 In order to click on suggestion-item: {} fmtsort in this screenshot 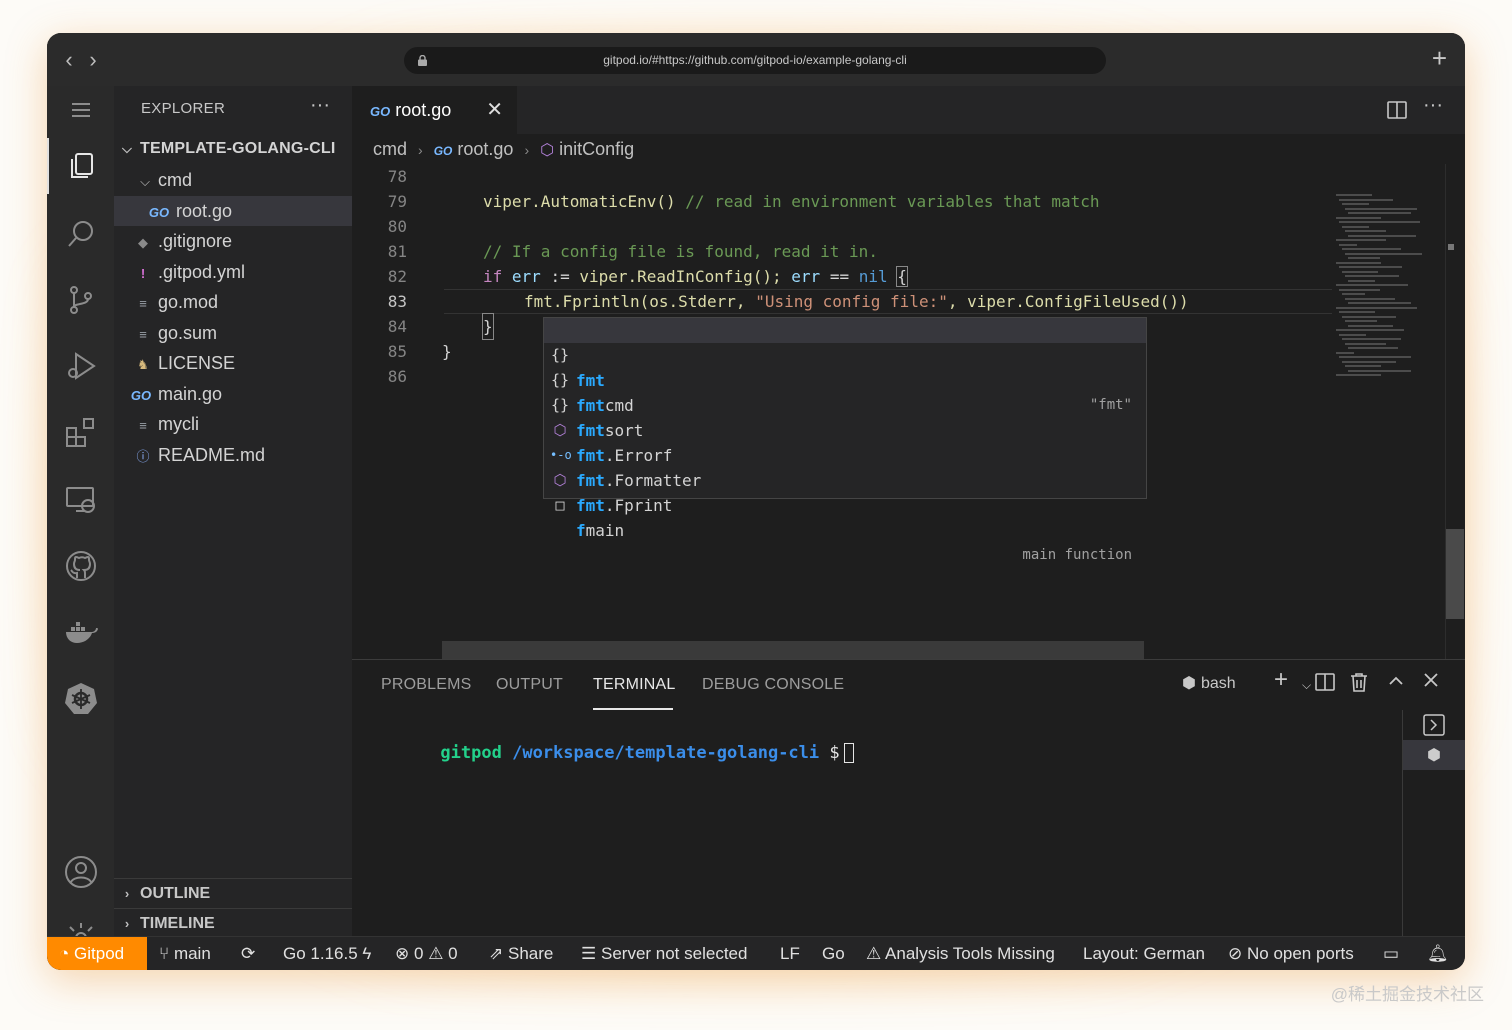, I will do `click(845, 404)`.